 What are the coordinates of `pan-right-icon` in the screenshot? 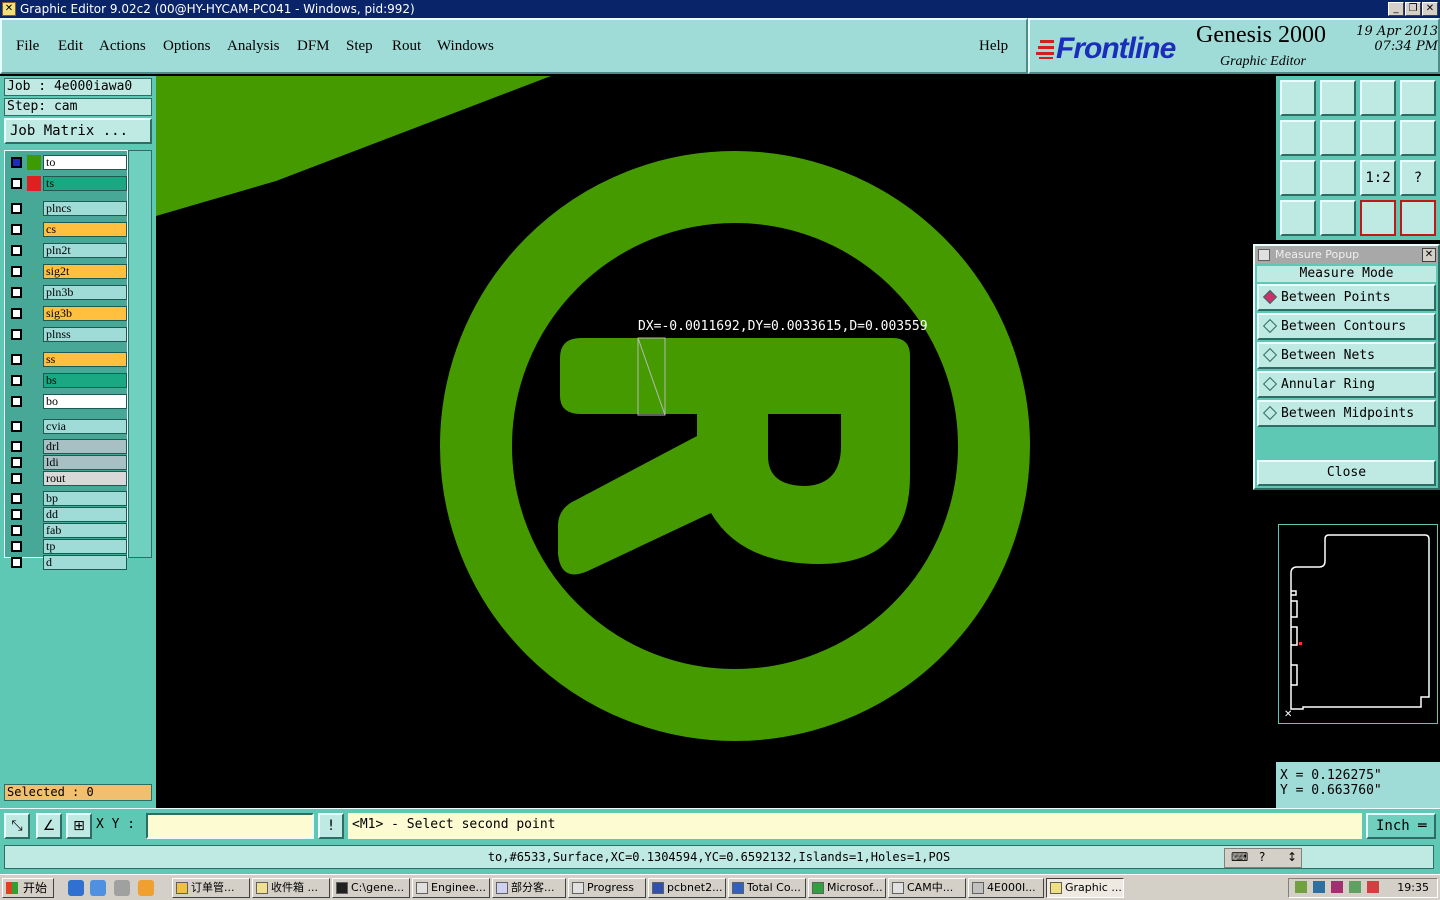 It's located at (1338, 138).